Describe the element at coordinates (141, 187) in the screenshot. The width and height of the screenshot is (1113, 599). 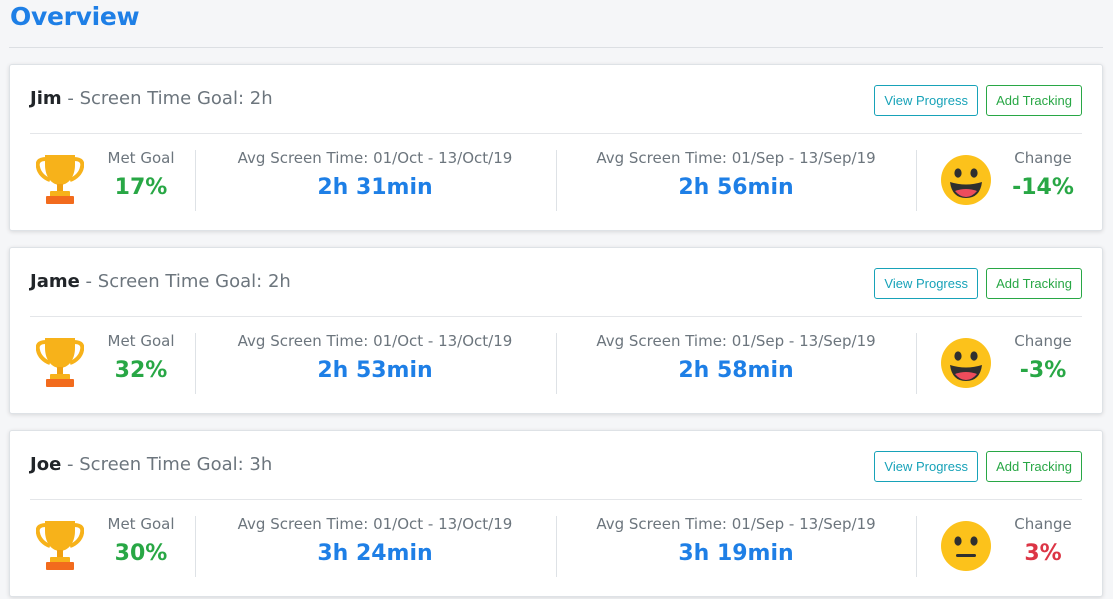
I see `met-goal-value: 17%` at that location.